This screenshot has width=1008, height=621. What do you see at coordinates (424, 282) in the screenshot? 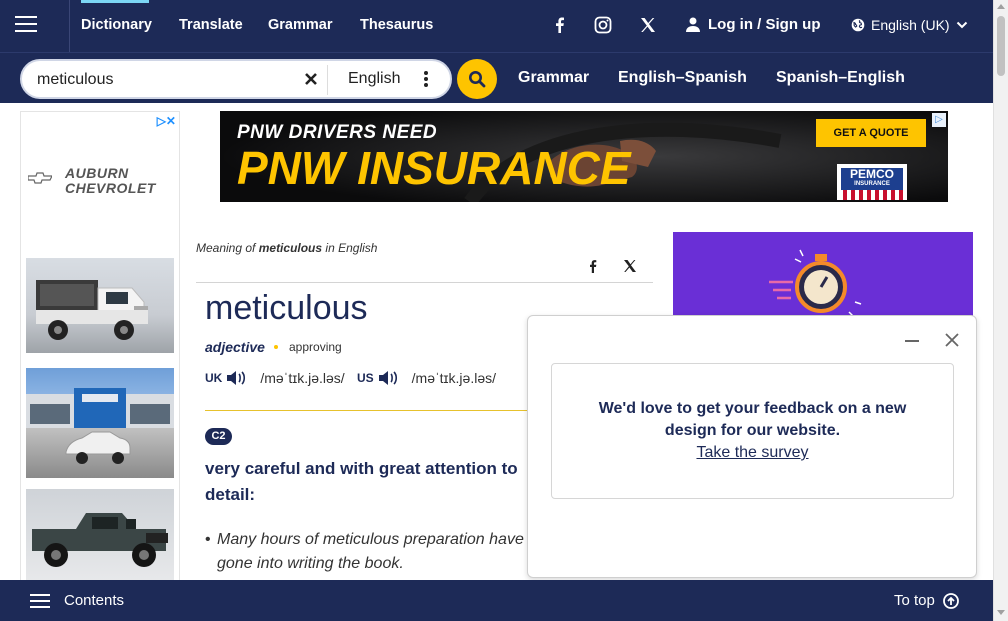
I see `entry-divider` at bounding box center [424, 282].